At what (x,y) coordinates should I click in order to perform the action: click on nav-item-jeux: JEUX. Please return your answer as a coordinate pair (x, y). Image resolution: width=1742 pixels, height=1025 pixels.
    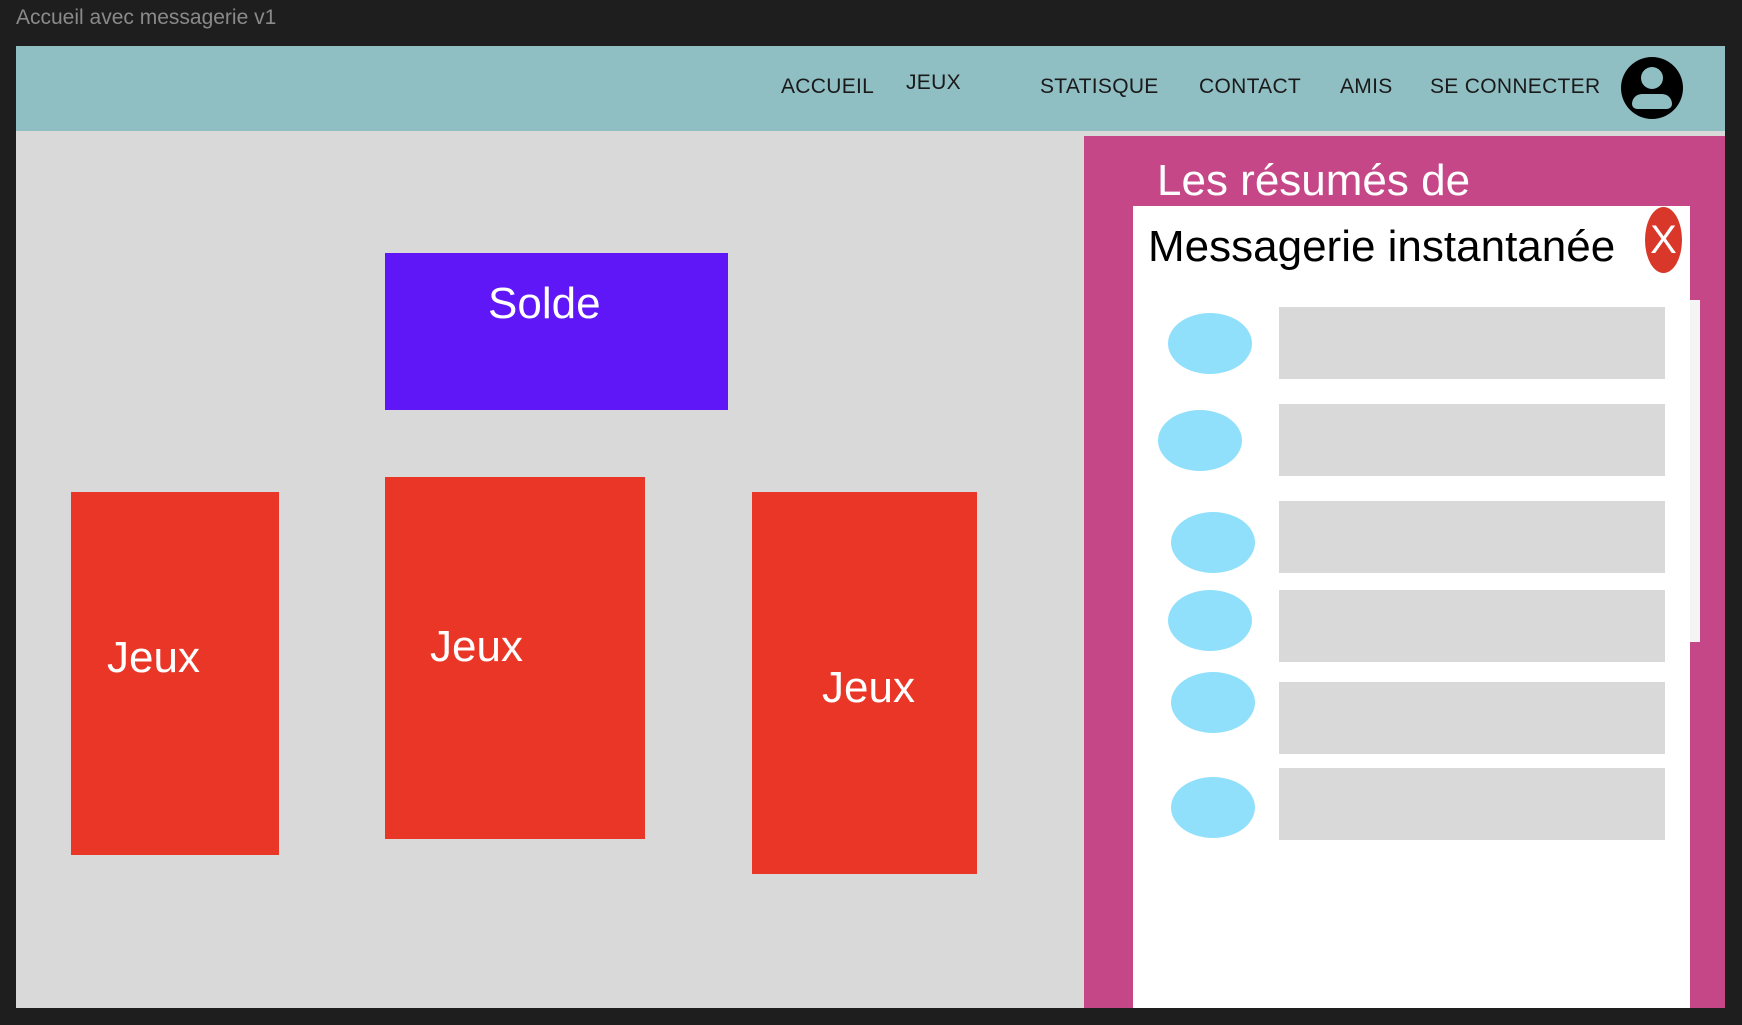
    Looking at the image, I should click on (933, 83).